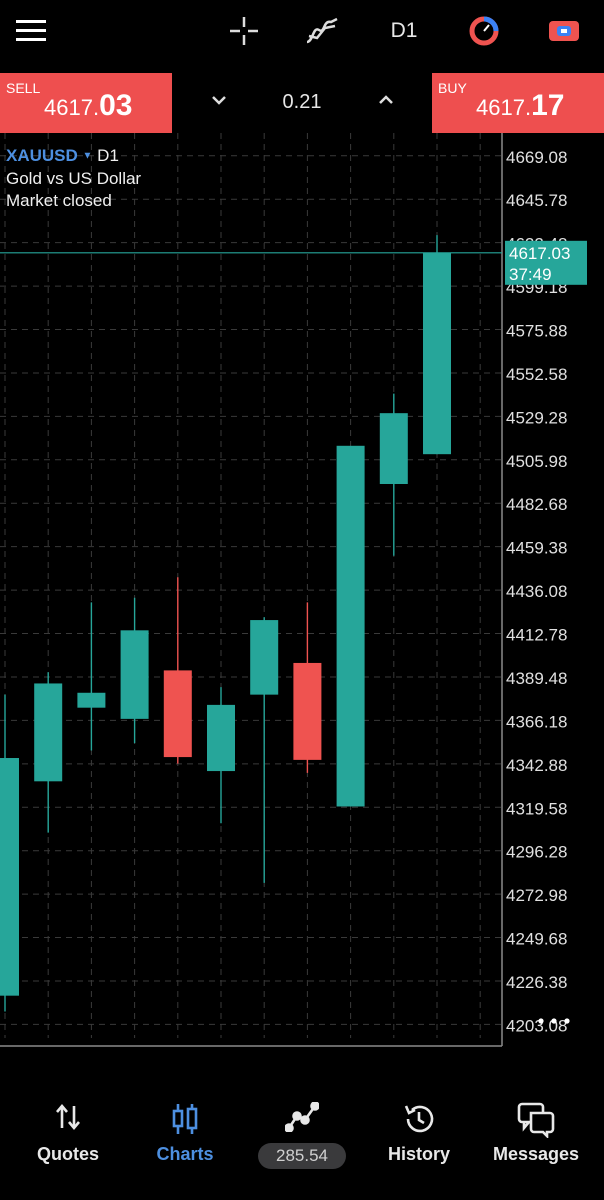 This screenshot has height=1200, width=604. Describe the element at coordinates (244, 31) in the screenshot. I see `crosshair-icon` at that location.